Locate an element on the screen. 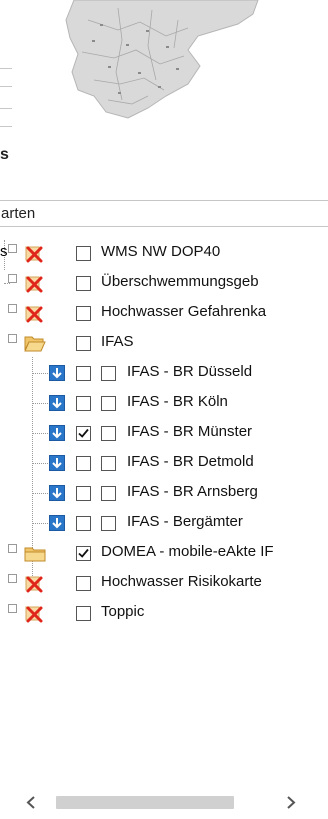  tree-item-label: Überschwemmungsgeb is located at coordinates (180, 281).